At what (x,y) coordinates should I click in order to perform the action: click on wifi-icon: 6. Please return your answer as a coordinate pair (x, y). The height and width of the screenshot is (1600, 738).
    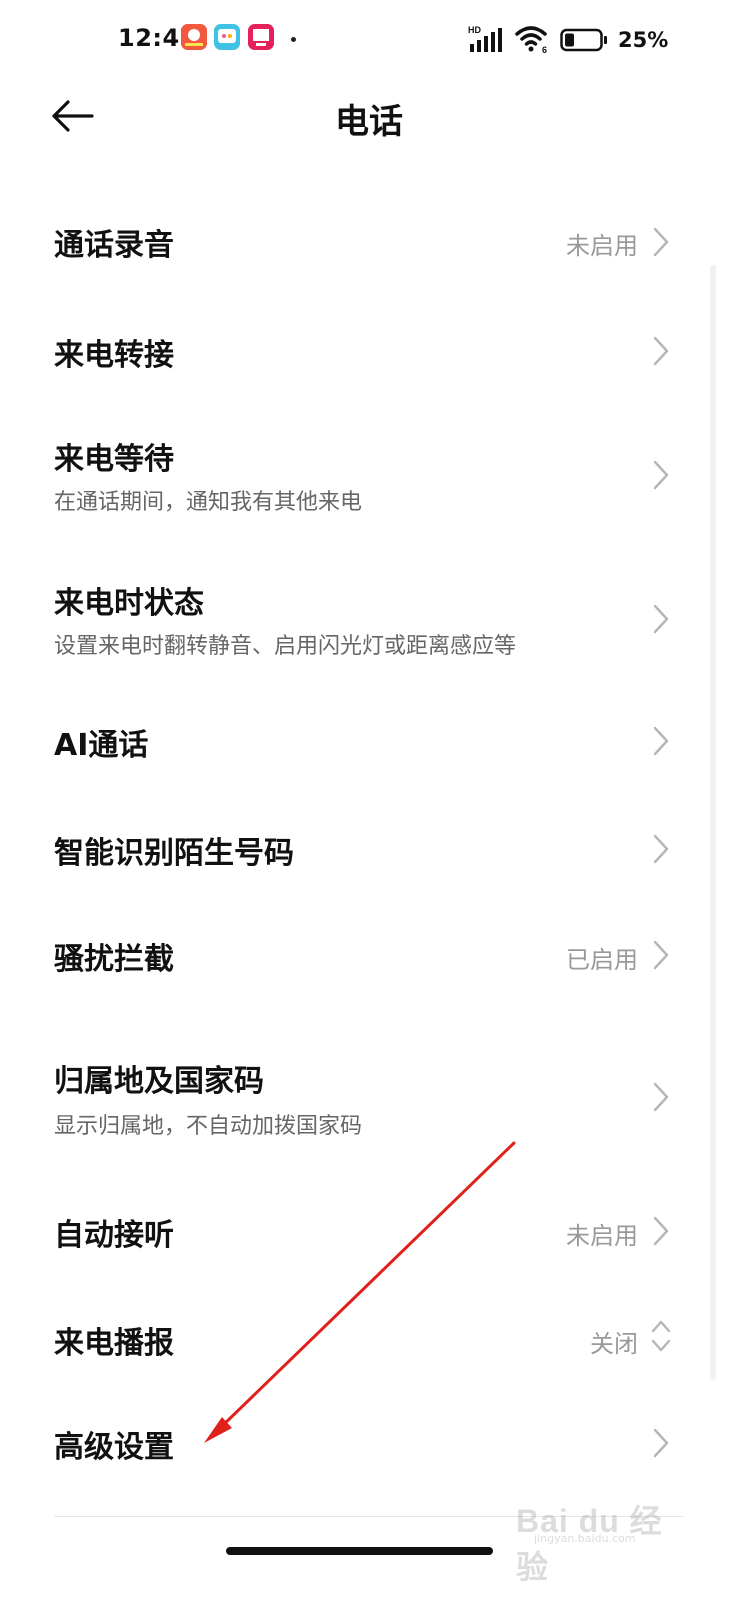
    Looking at the image, I should click on (533, 39).